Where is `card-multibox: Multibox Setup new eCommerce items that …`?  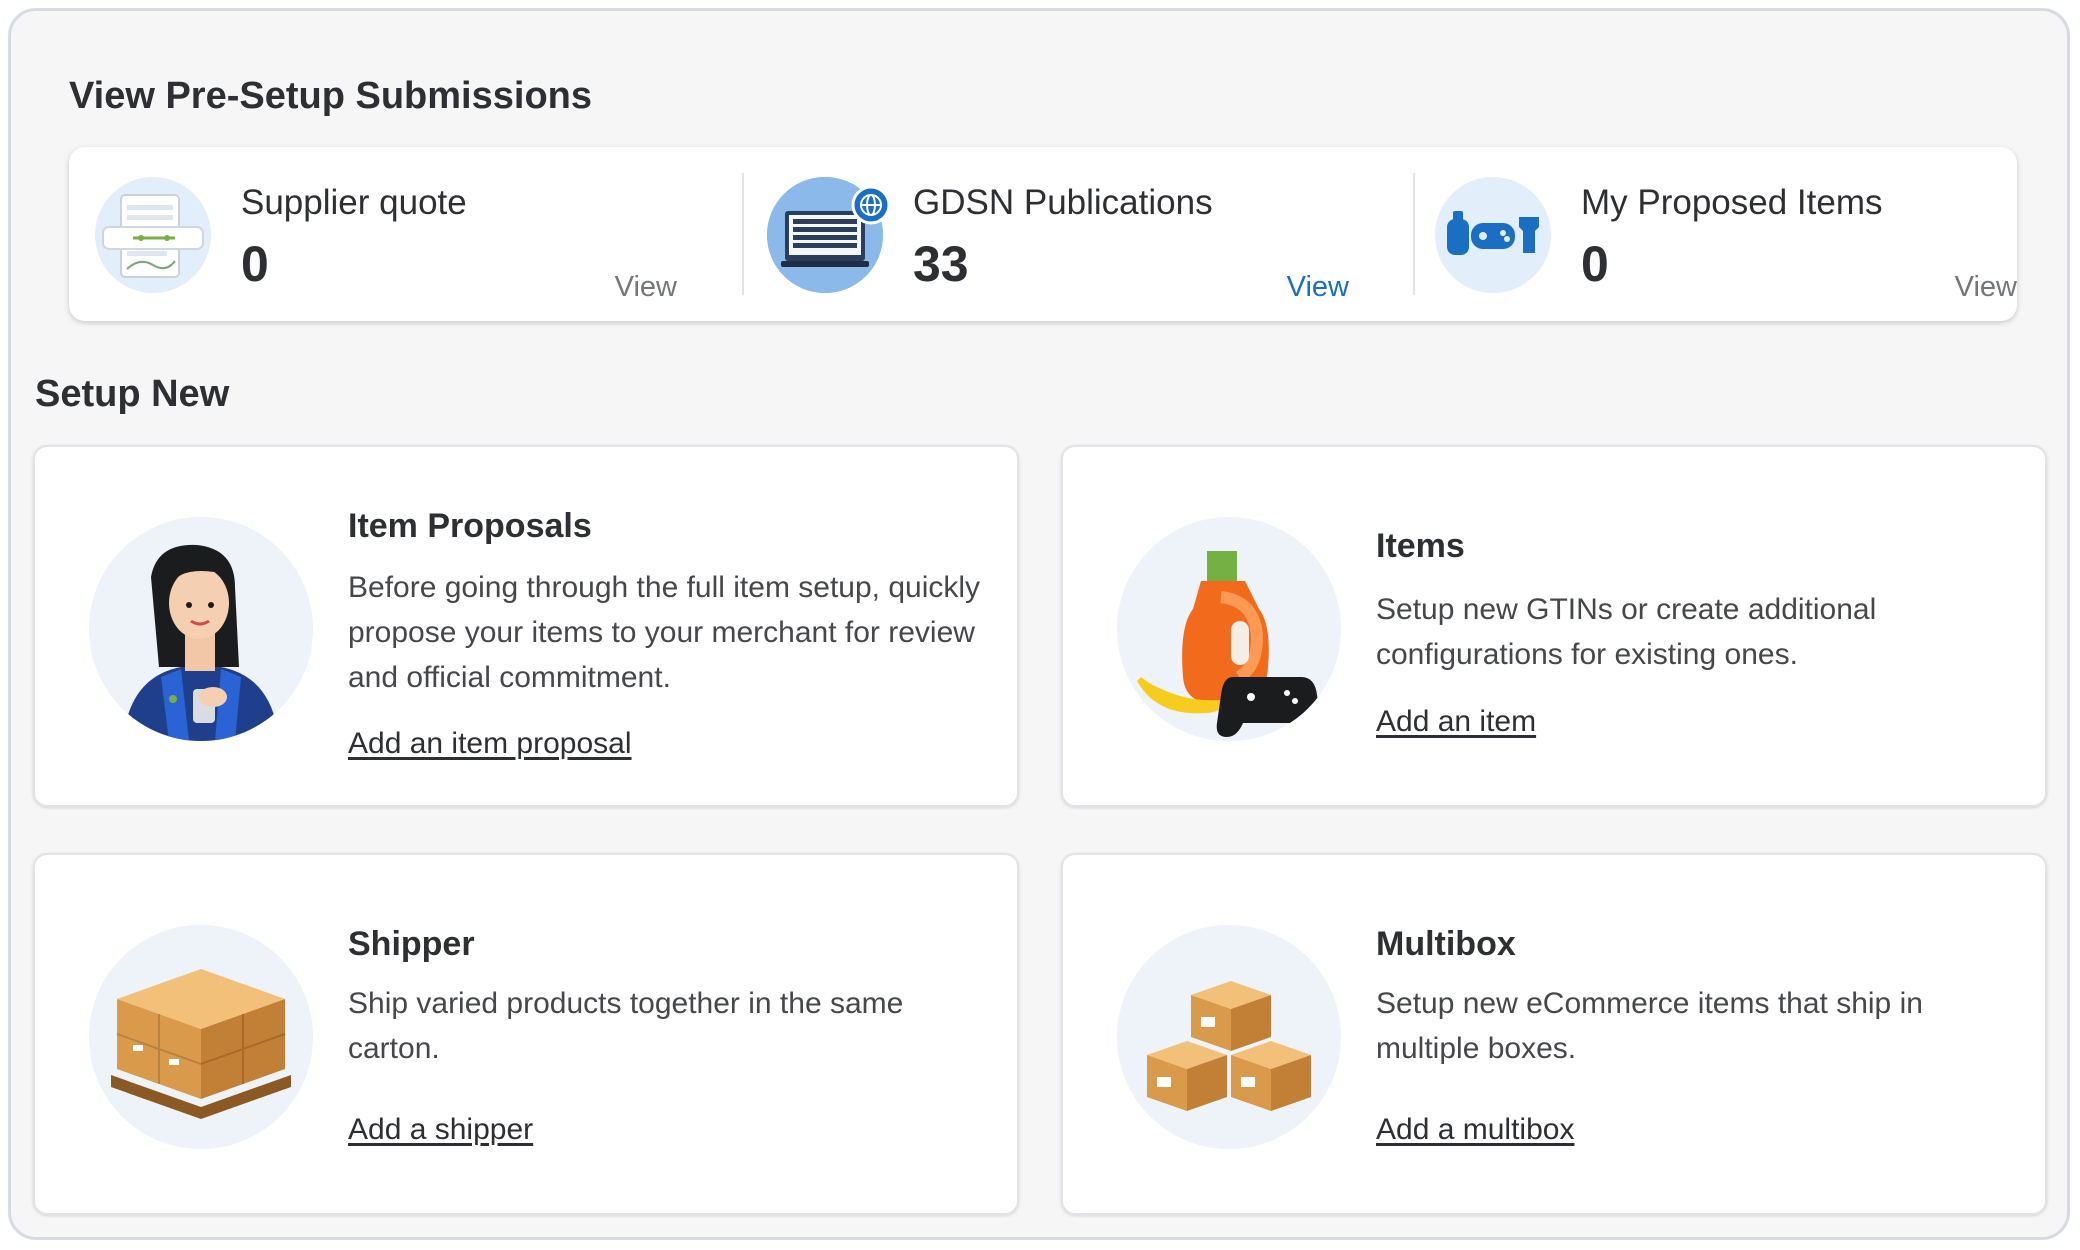 card-multibox: Multibox Setup new eCommerce items that … is located at coordinates (1554, 1034).